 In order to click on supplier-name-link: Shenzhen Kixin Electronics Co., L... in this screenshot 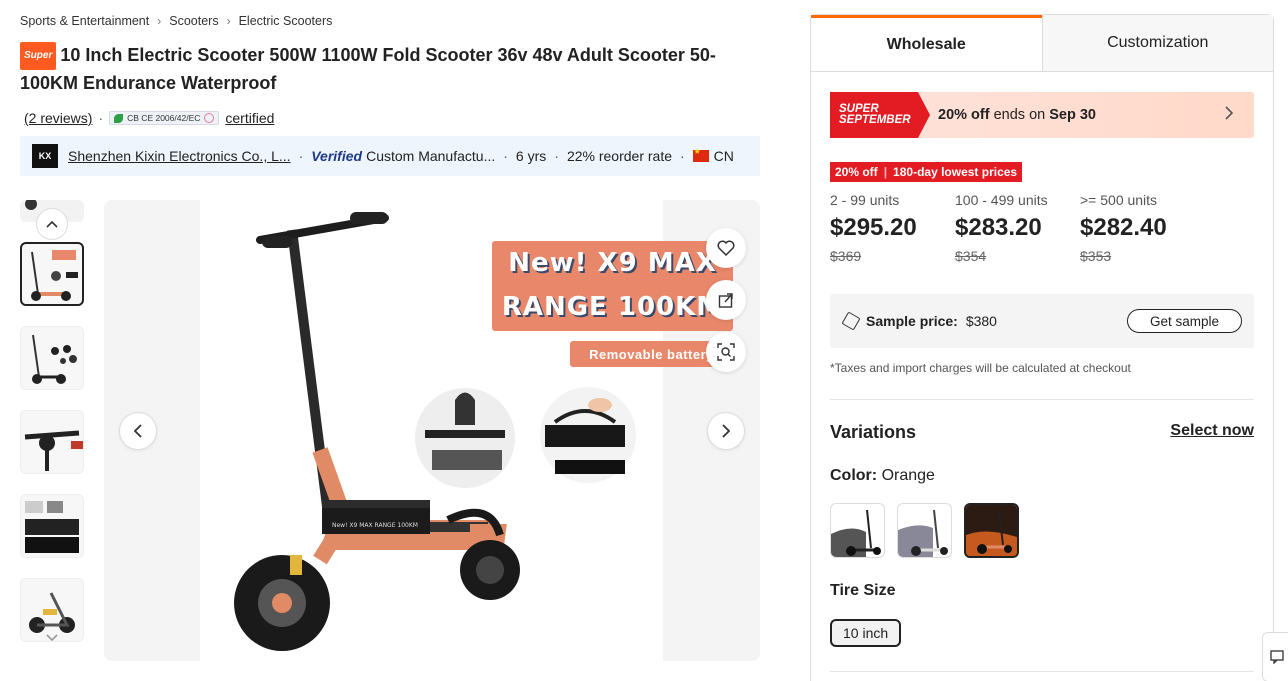, I will do `click(179, 156)`.